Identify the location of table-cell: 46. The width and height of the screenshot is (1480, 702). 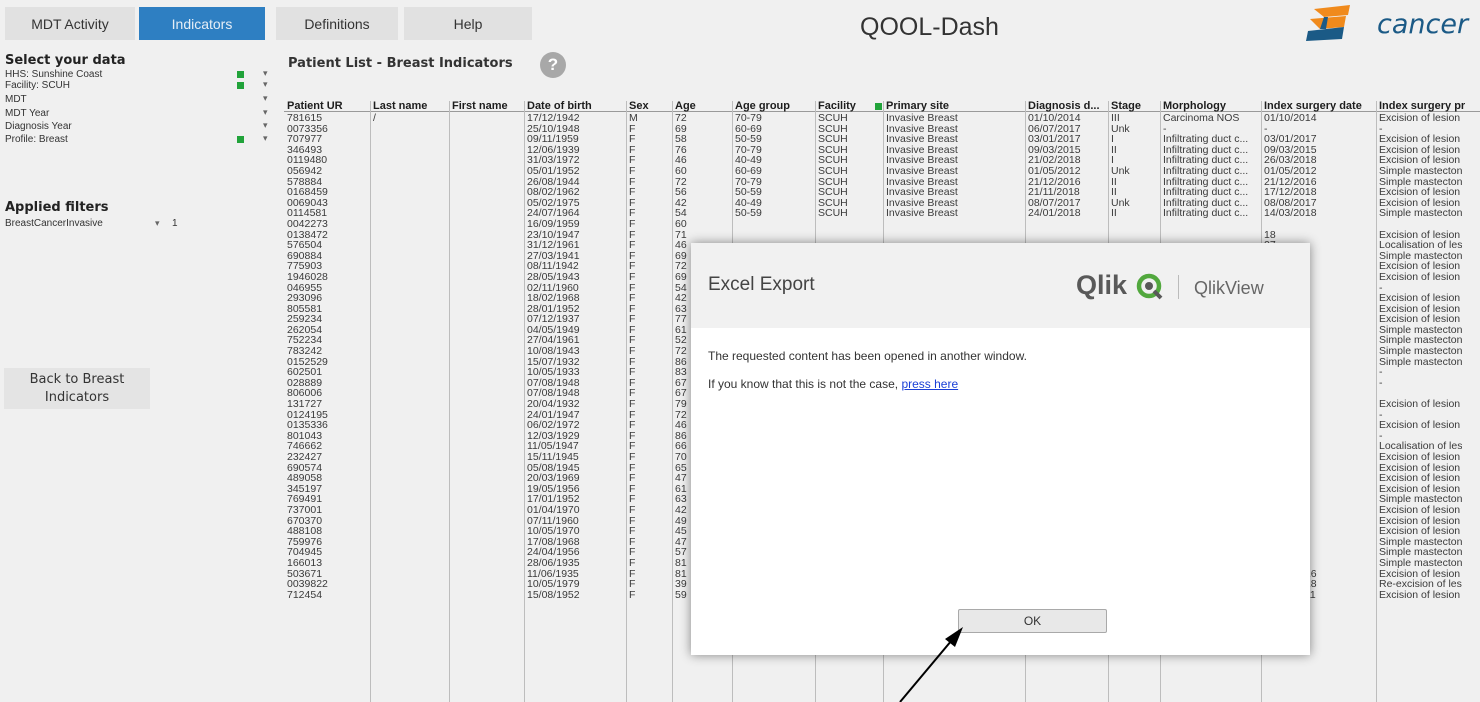
(681, 245).